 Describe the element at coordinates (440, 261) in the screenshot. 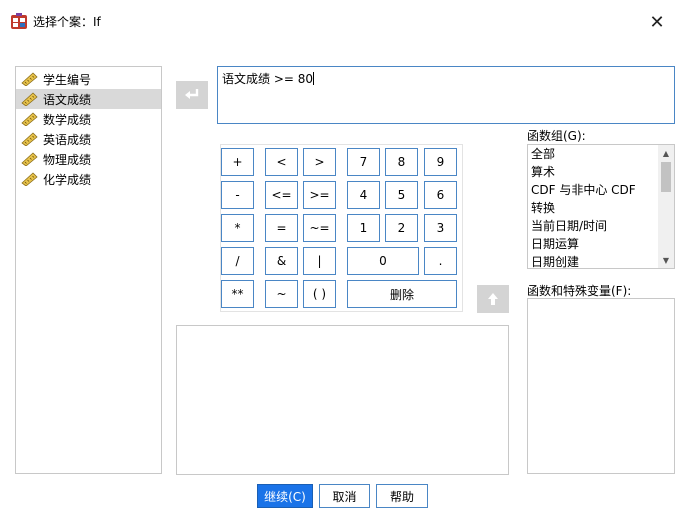

I see `key-decimal: .` at that location.